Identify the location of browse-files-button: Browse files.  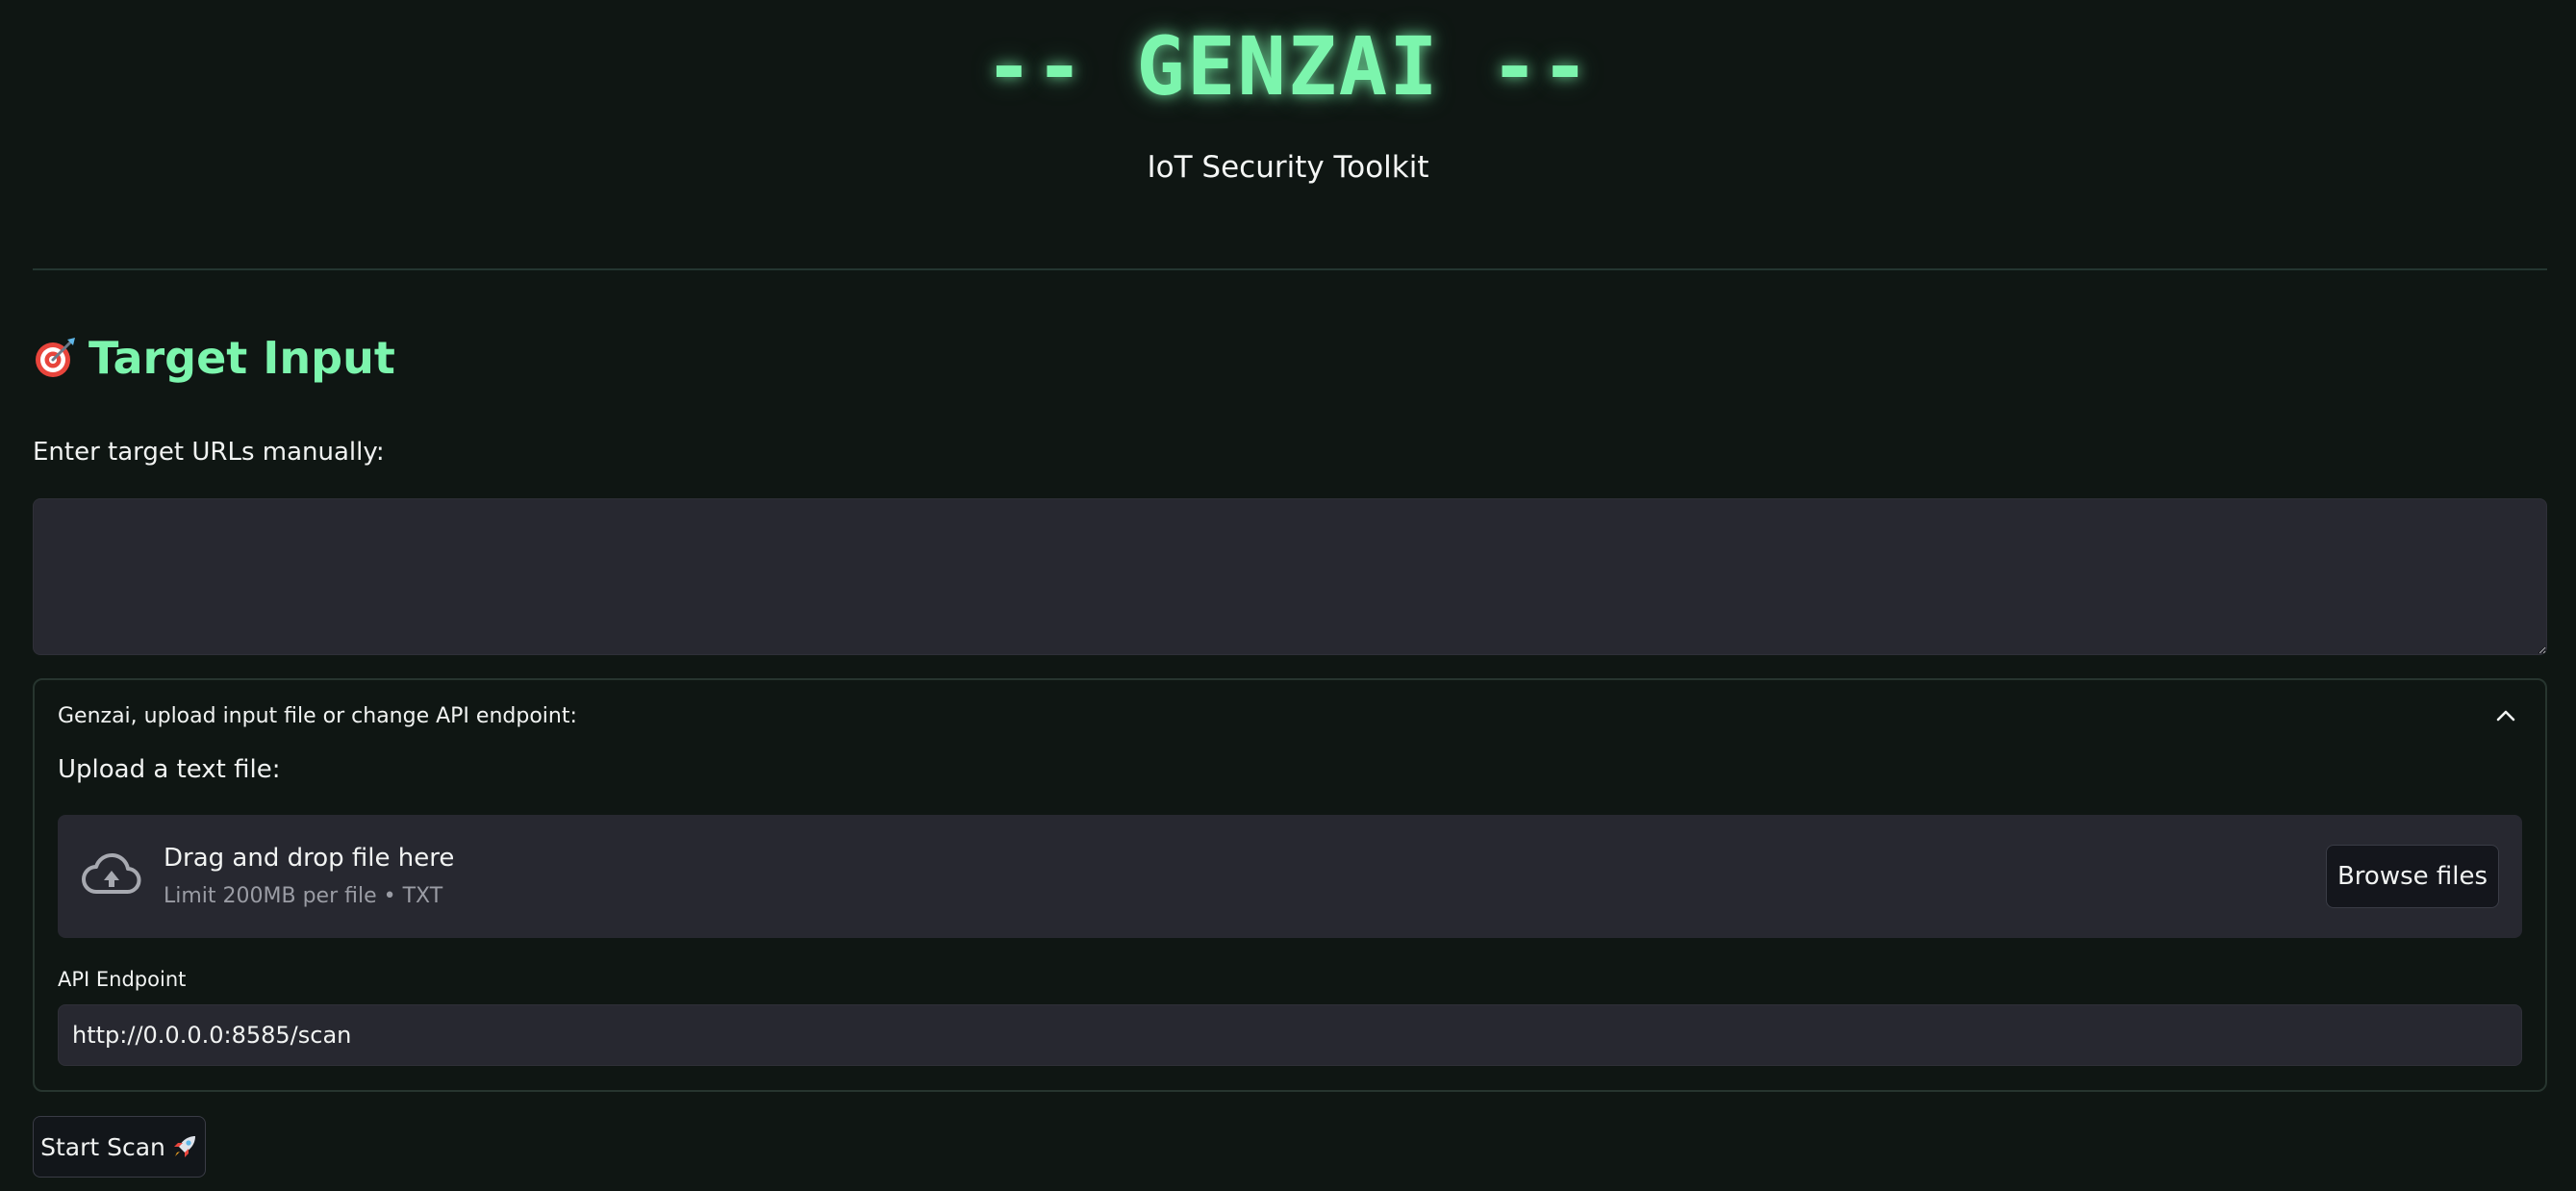
(2413, 876).